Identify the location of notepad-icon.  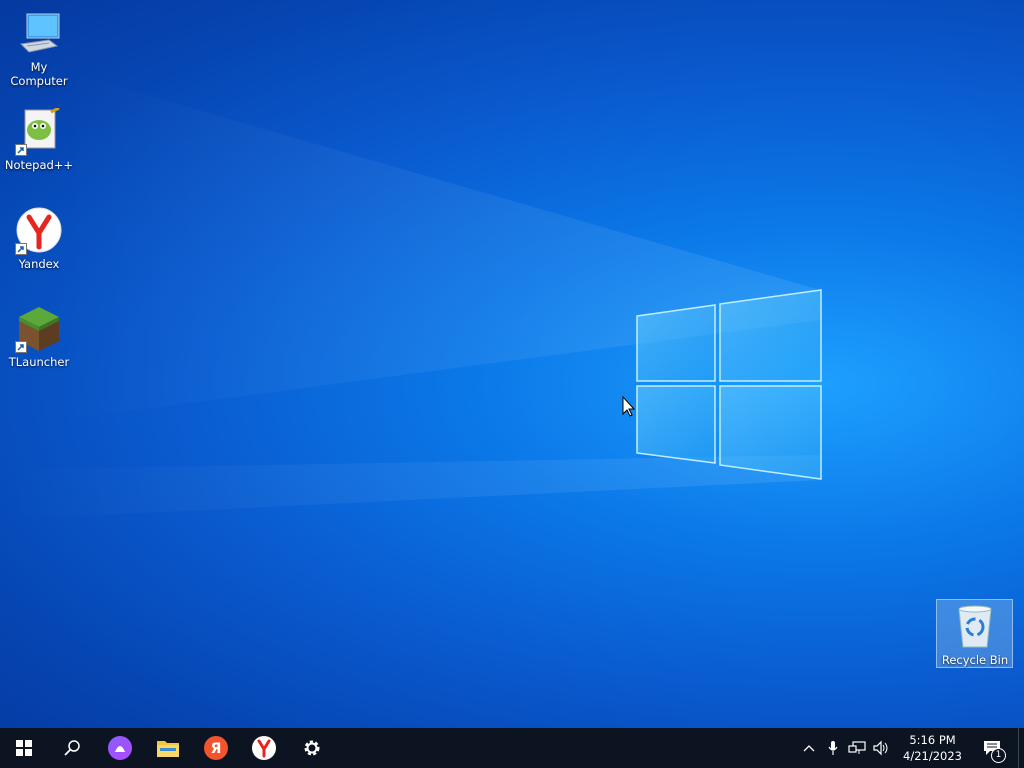
(39, 131).